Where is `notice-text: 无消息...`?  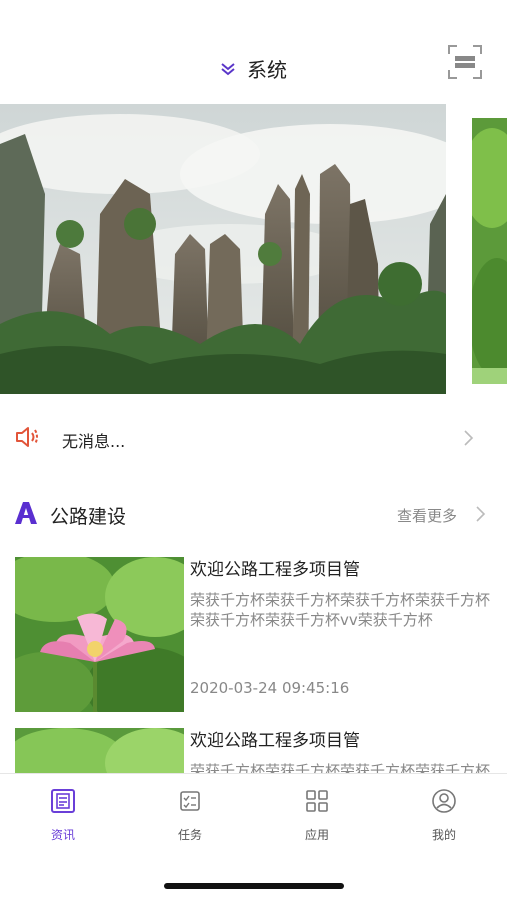
notice-text: 无消息... is located at coordinates (94, 441).